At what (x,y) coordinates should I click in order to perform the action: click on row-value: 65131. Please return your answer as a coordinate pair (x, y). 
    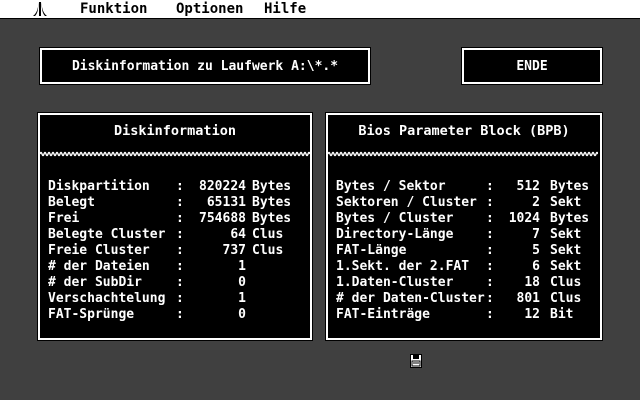
    Looking at the image, I should click on (226, 202).